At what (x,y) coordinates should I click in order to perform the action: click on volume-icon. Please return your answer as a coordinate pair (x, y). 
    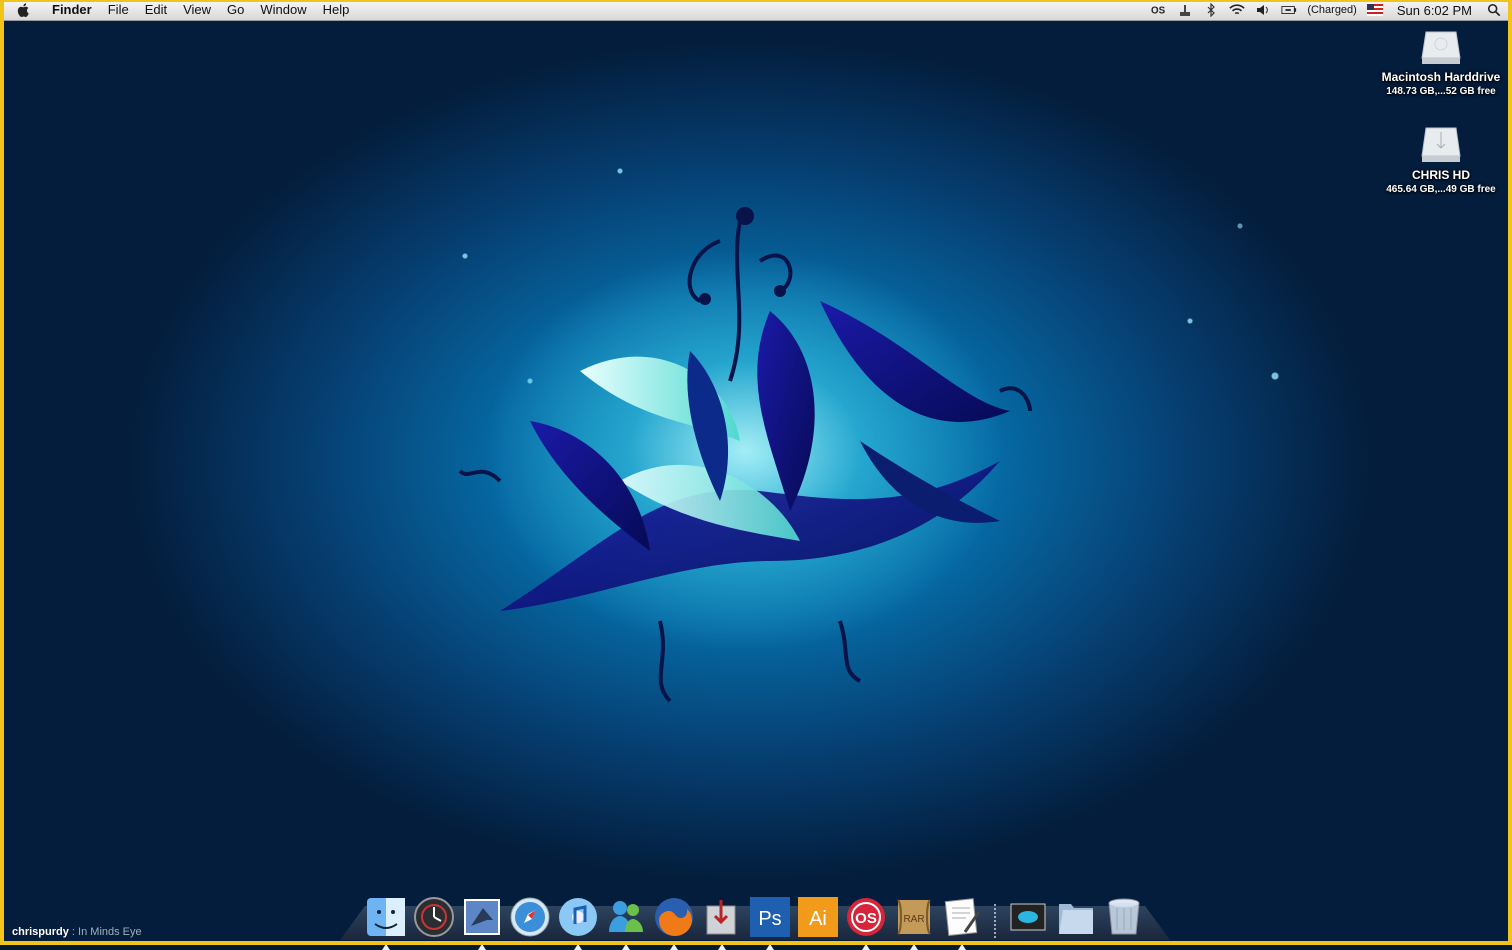
    Looking at the image, I should click on (1263, 10).